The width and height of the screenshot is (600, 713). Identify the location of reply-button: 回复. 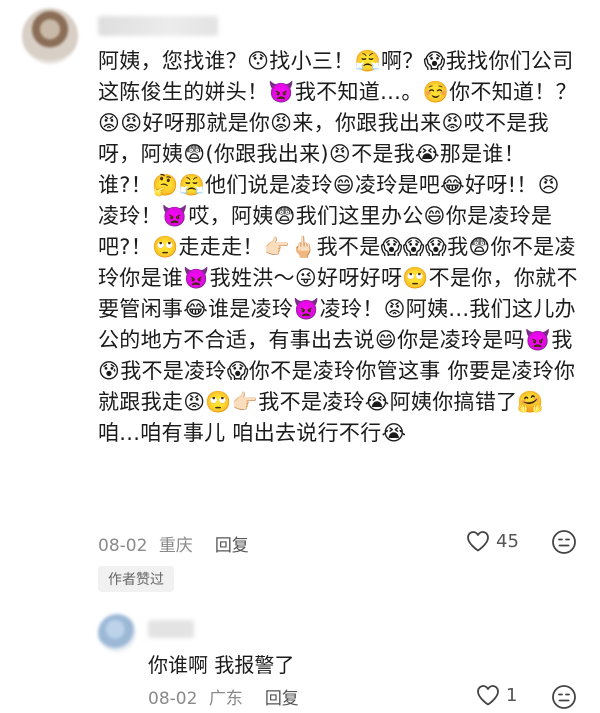
(232, 543).